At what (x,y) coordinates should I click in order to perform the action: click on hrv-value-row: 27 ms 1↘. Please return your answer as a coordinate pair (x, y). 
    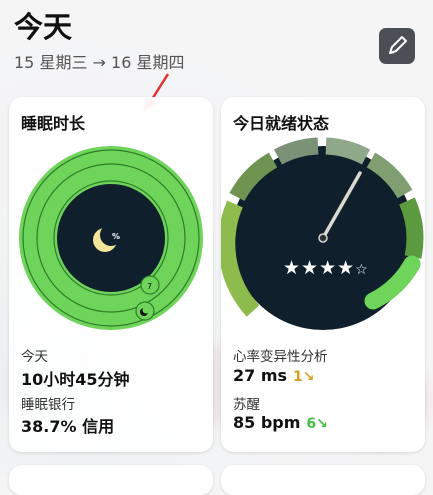
    Looking at the image, I should click on (274, 375).